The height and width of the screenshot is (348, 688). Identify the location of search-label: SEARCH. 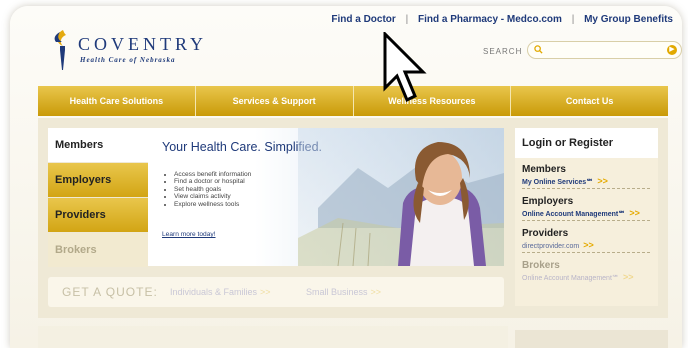
(503, 51).